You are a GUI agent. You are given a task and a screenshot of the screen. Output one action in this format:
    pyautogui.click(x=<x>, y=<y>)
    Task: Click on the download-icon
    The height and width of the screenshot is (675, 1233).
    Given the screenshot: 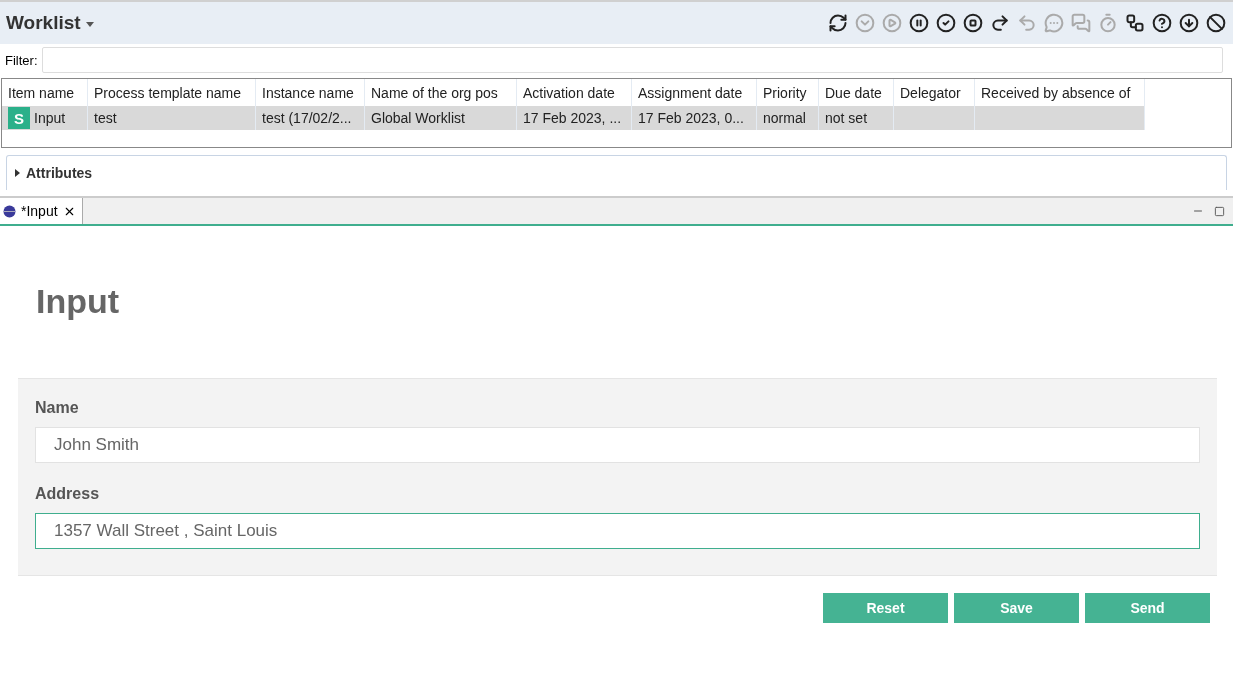 What is the action you would take?
    pyautogui.click(x=1188, y=23)
    